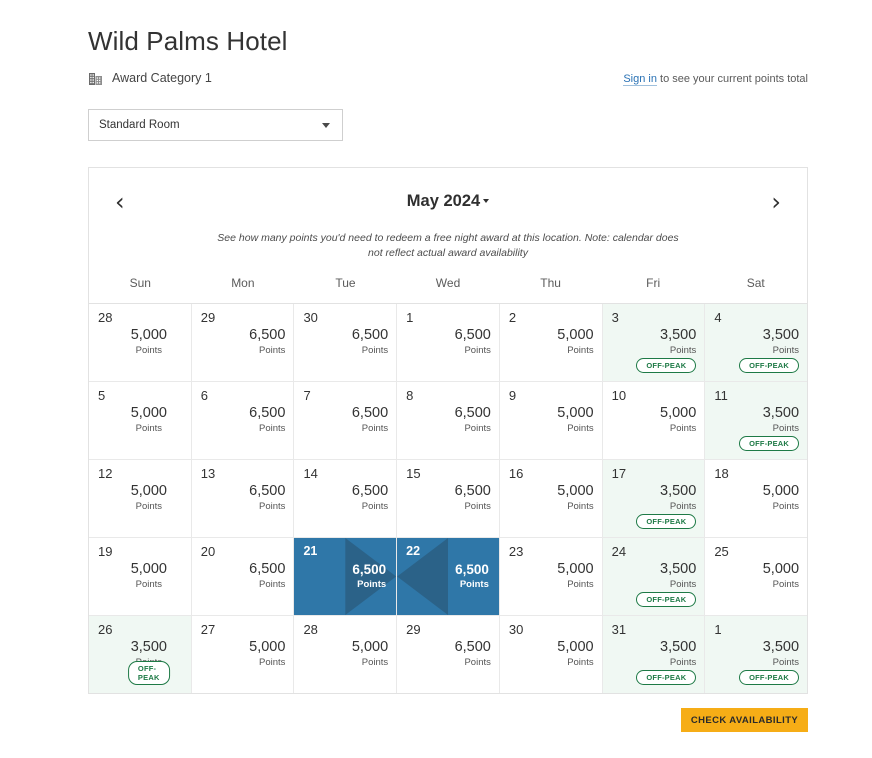  Describe the element at coordinates (139, 125) in the screenshot. I see `room-type-value: Standard Room` at that location.